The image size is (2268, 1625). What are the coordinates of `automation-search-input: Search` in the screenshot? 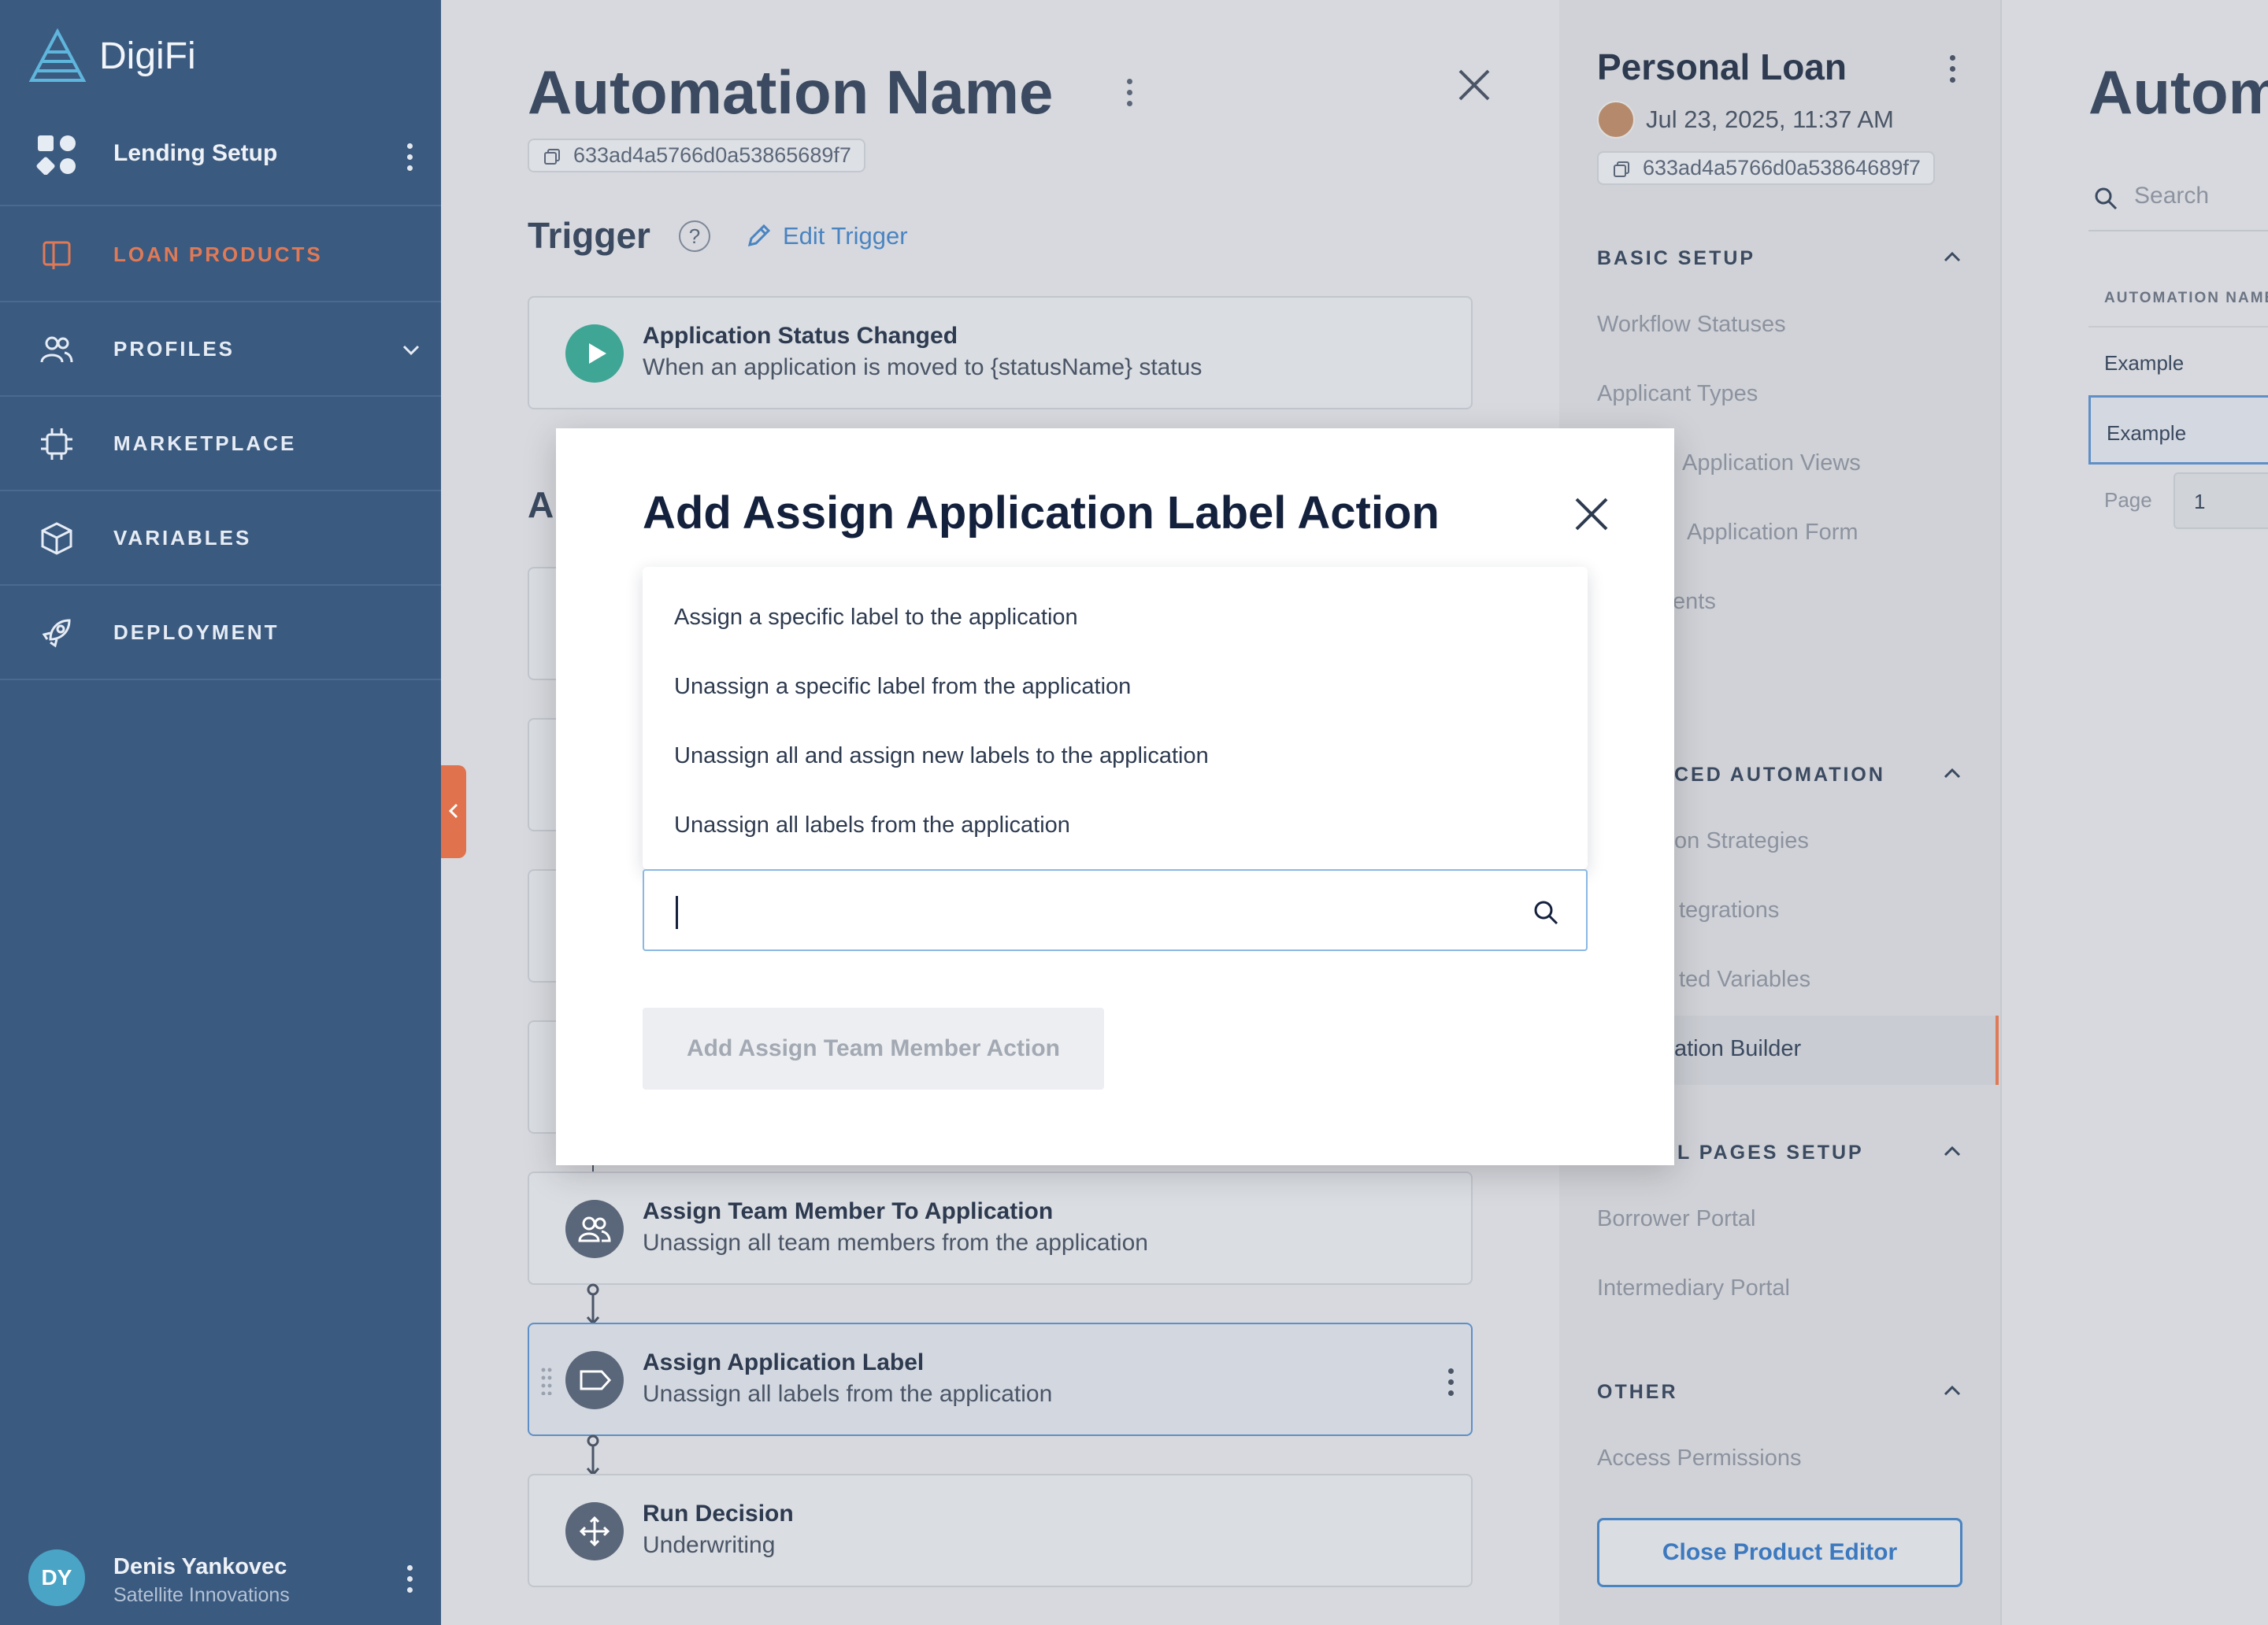 It's located at (2171, 196).